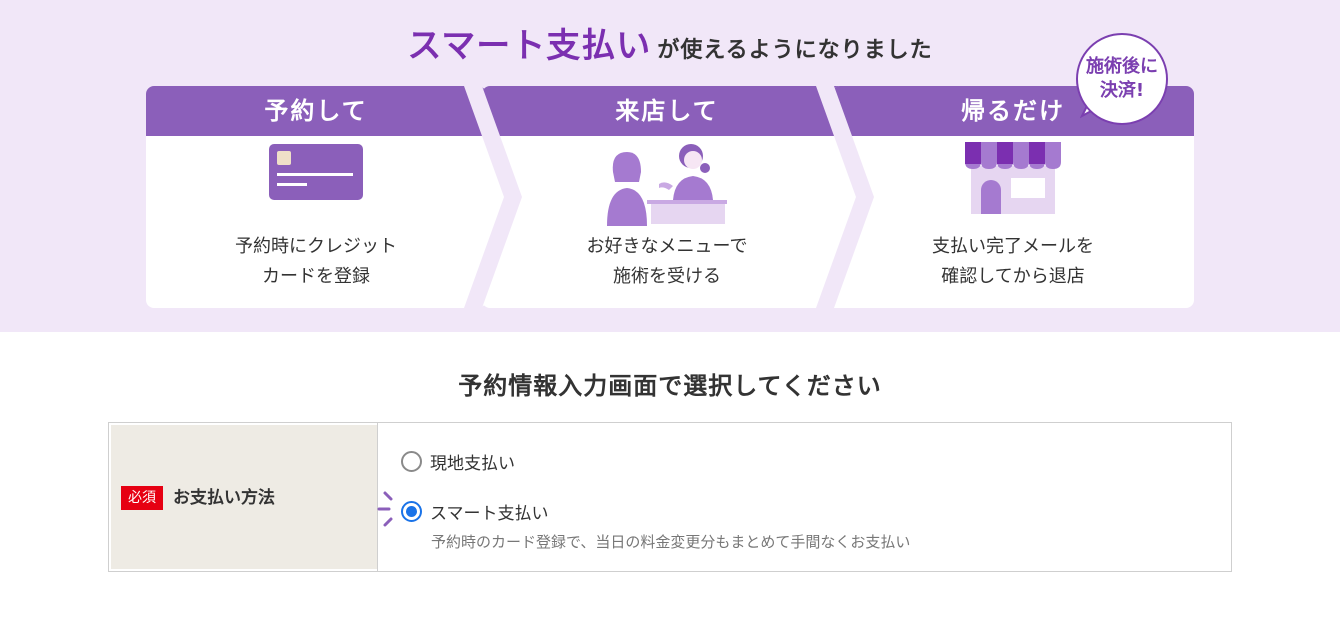 This screenshot has height=620, width=1340. I want to click on step-card-reserve: 予約して 予約時にクレジット カードを登録, so click(316, 197).